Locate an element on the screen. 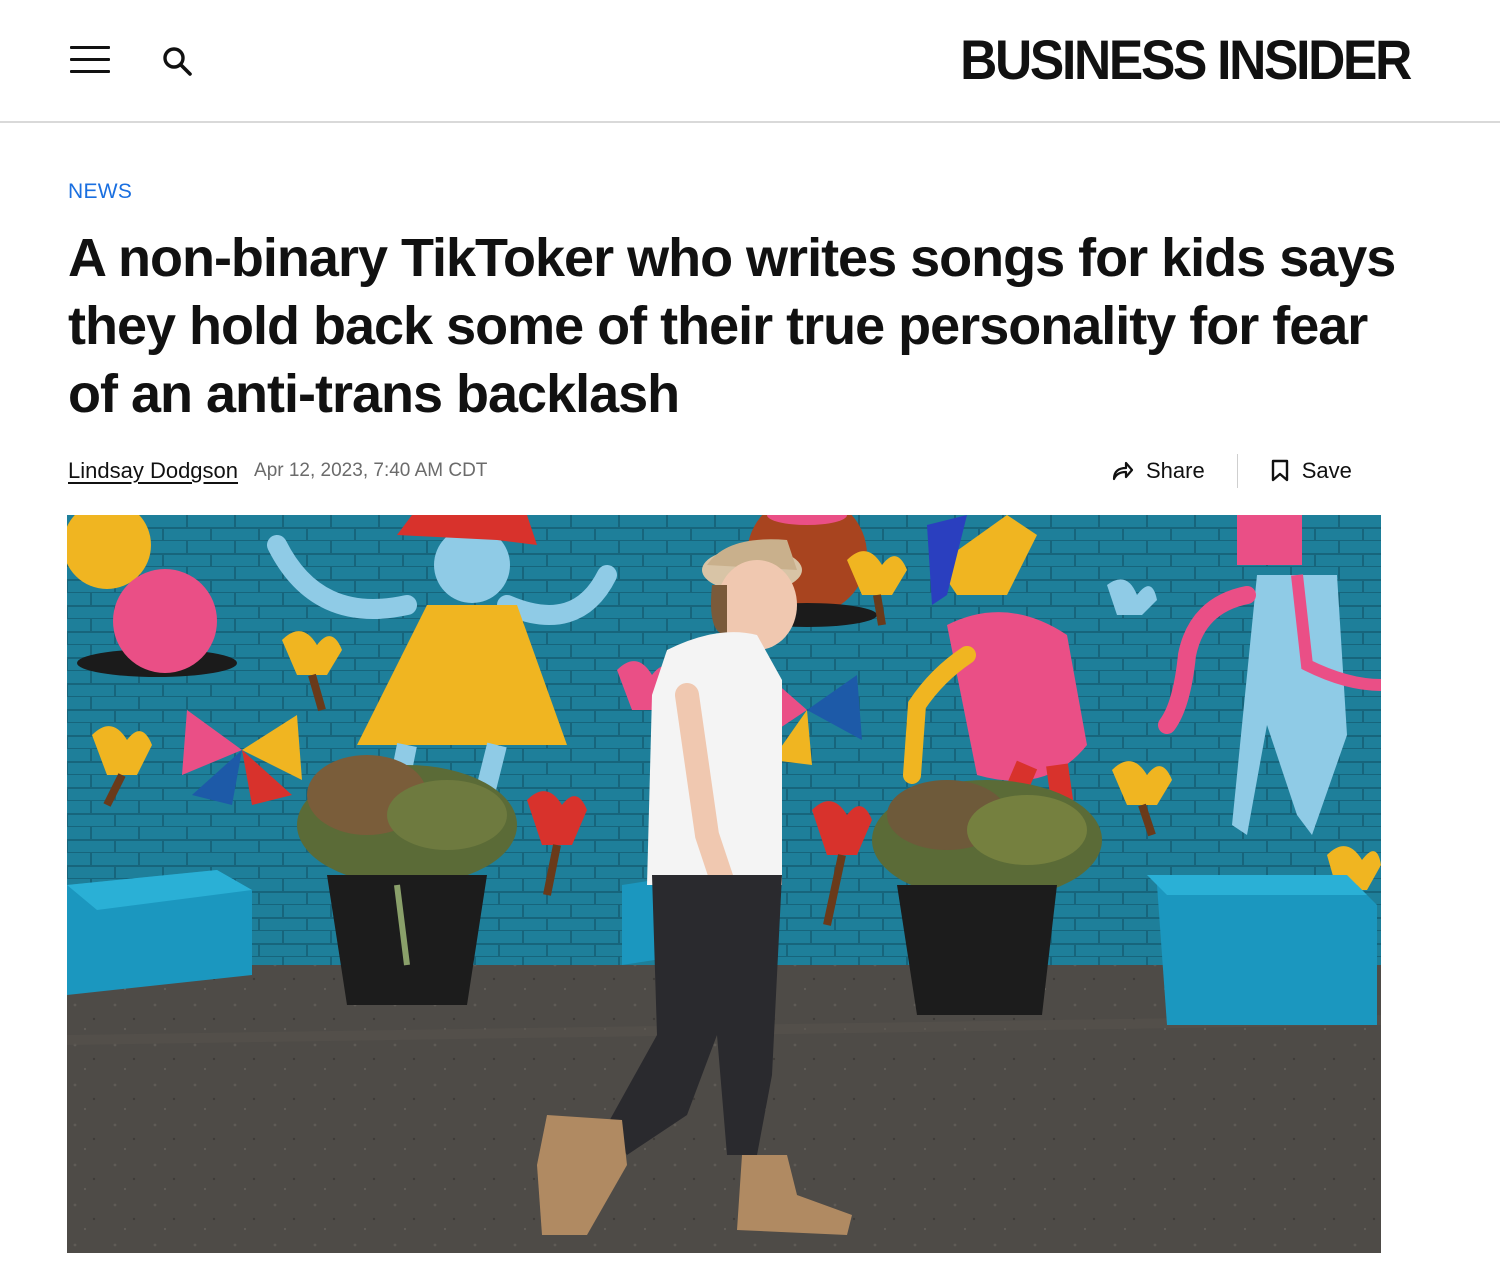  search-button is located at coordinates (177, 61).